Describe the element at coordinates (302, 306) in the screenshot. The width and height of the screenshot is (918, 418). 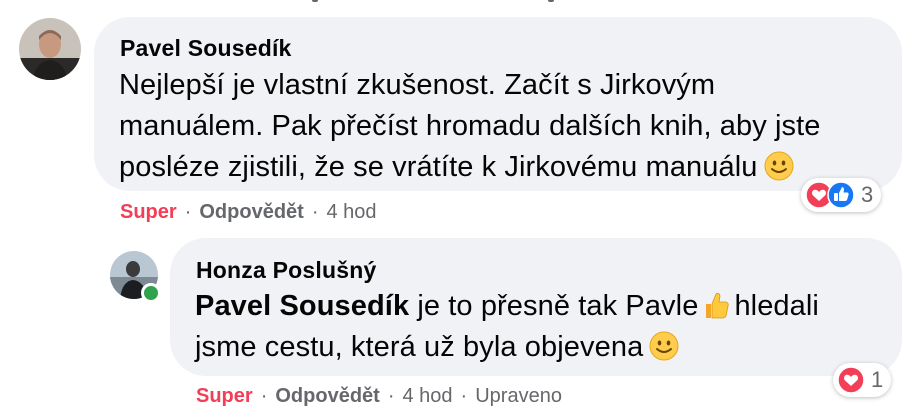
I see `reply-mention-link: Pavel Sousedík` at that location.